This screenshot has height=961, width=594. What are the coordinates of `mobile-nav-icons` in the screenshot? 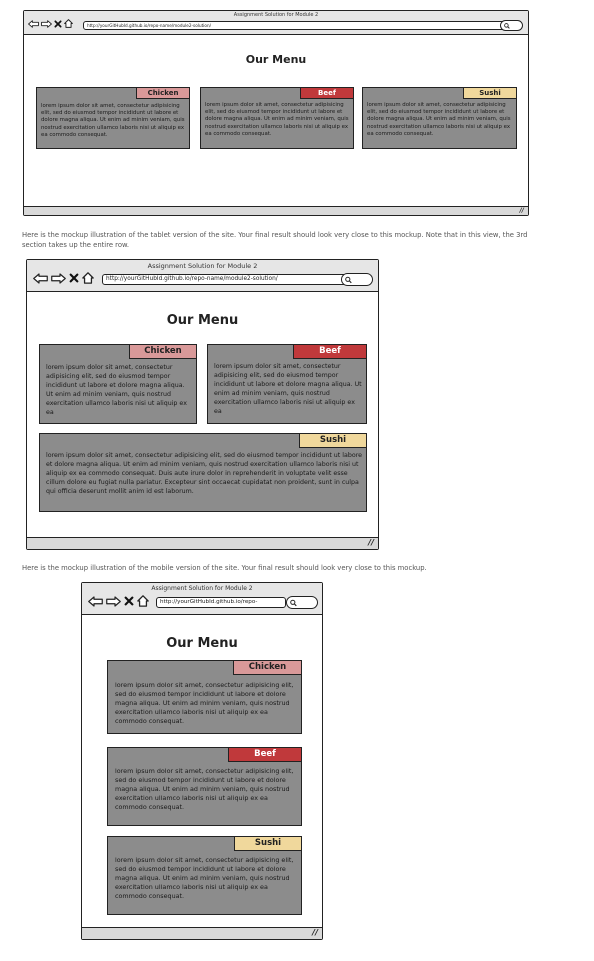 It's located at (118, 601).